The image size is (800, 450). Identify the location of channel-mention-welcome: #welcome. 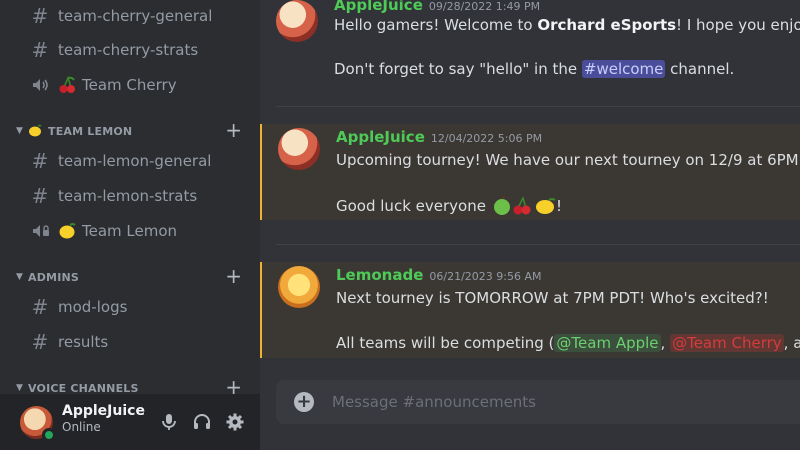
(623, 69).